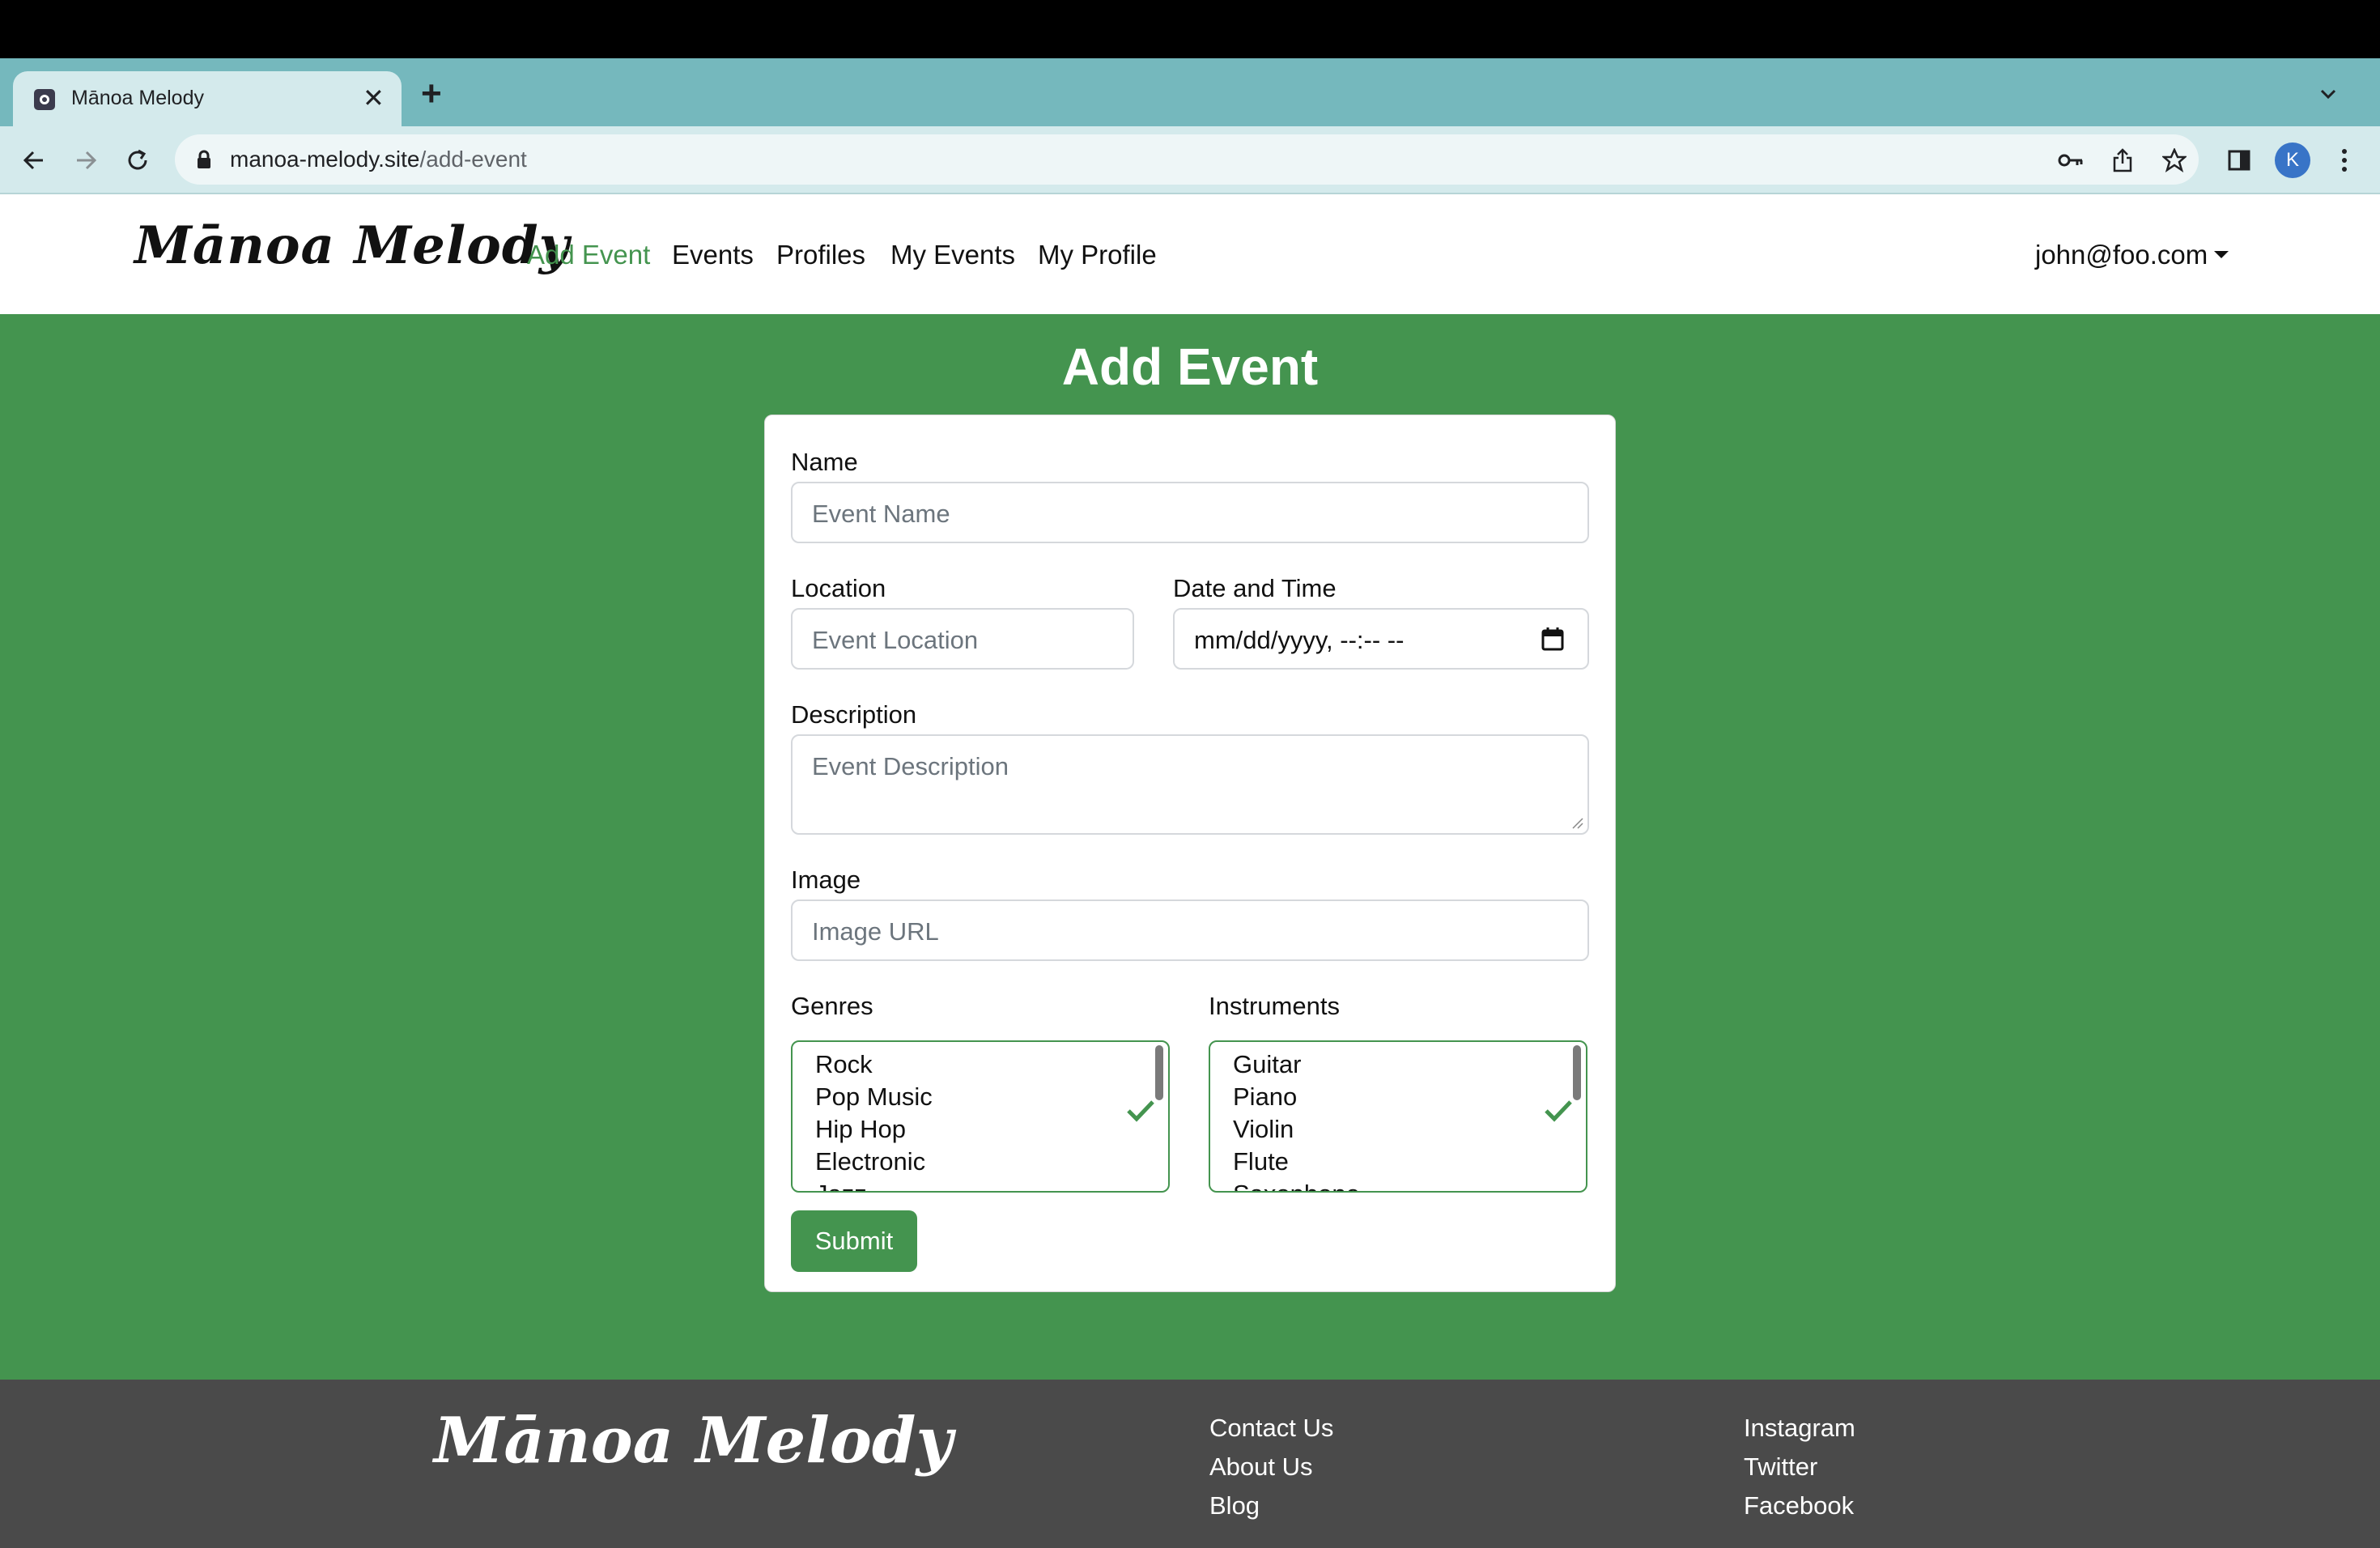 This screenshot has width=2380, height=1548. What do you see at coordinates (1190, 92) in the screenshot?
I see `browser-tab-strip: Mānoa Melody ✕ +` at bounding box center [1190, 92].